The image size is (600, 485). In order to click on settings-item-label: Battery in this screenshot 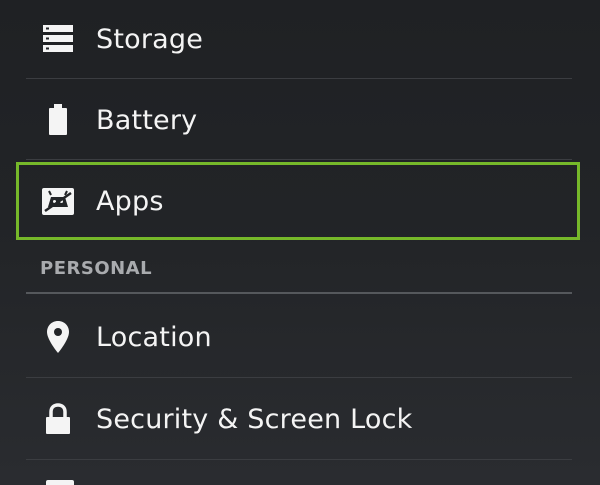, I will do `click(147, 120)`.